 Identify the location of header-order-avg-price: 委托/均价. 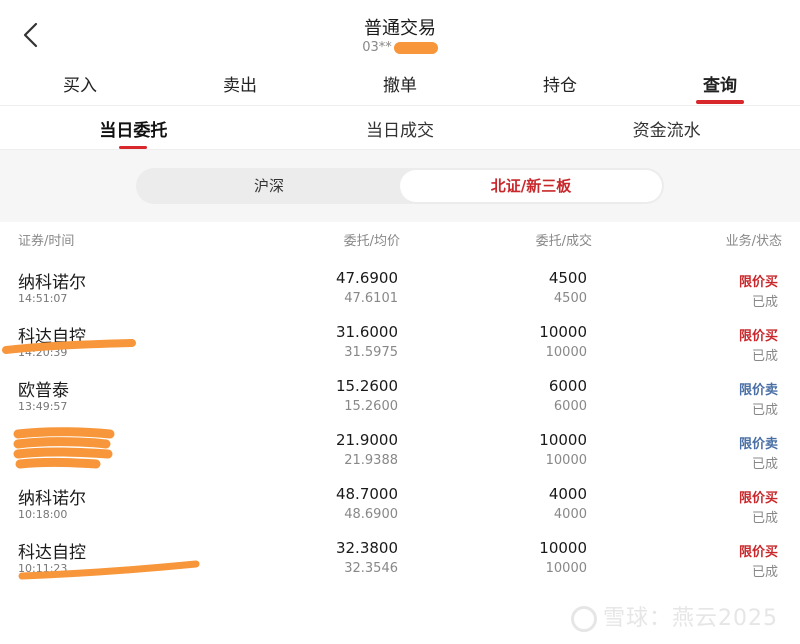
(371, 241).